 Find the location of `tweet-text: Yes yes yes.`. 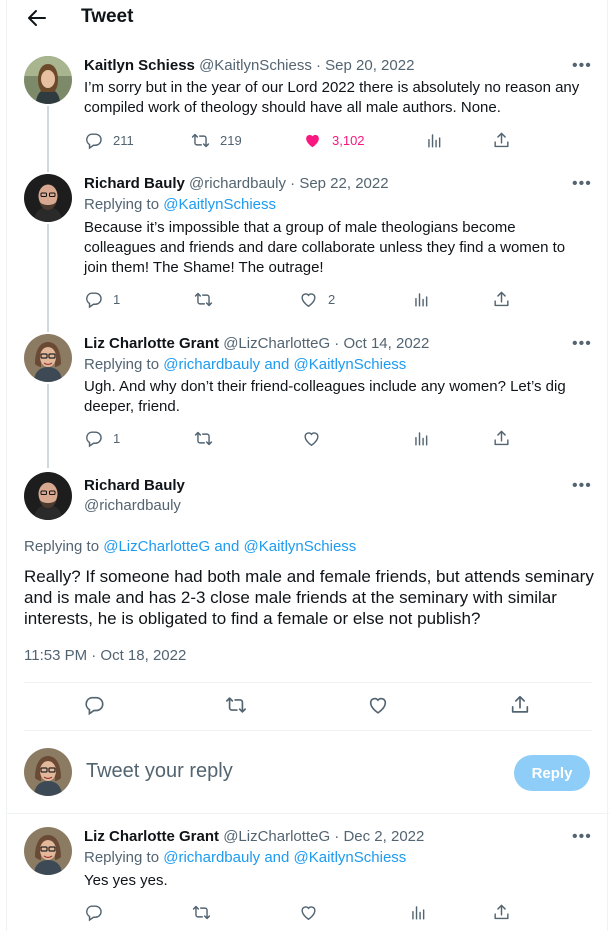

tweet-text: Yes yes yes. is located at coordinates (126, 880).